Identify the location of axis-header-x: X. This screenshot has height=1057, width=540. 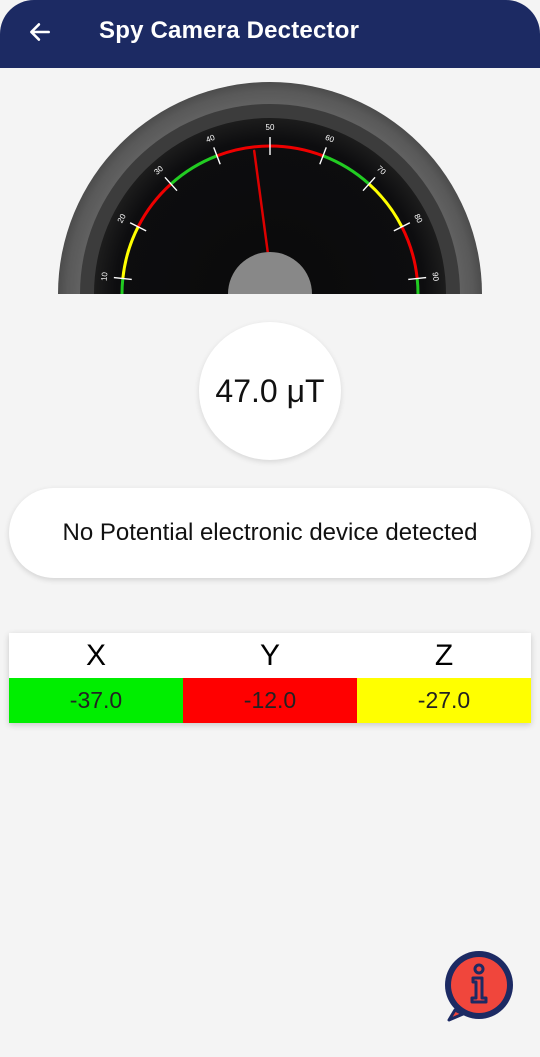
(95, 655).